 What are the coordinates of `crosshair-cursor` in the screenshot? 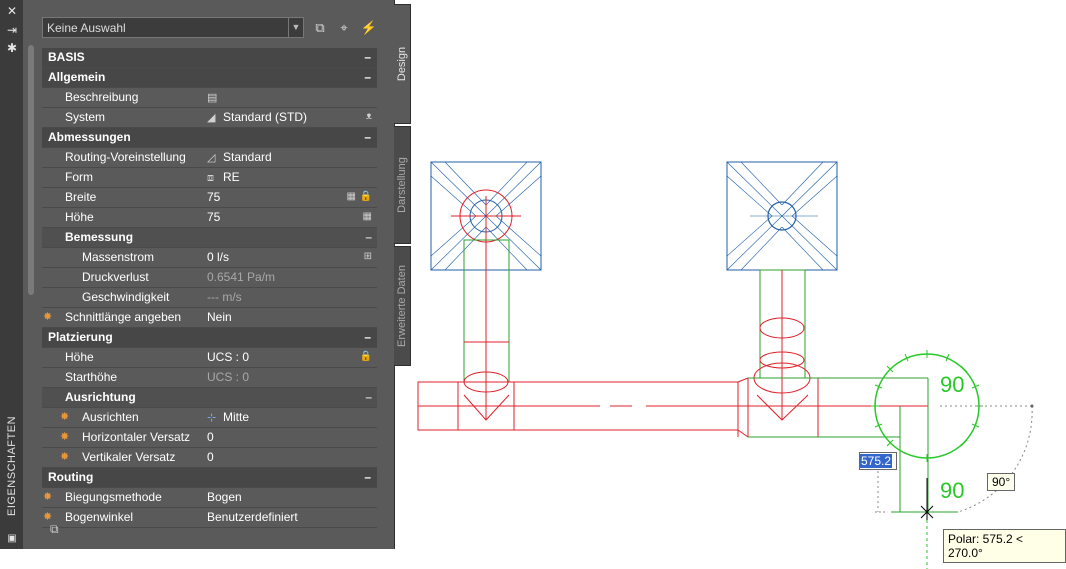 It's located at (927, 499).